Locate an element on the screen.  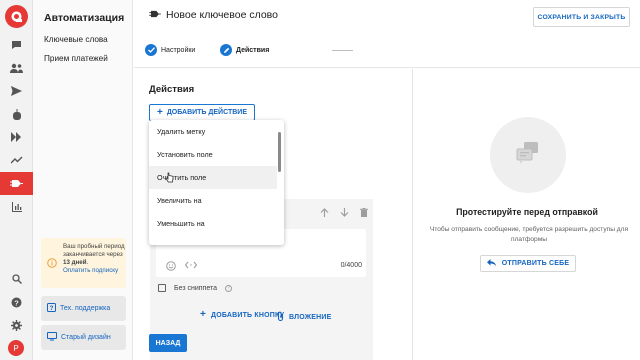
step-label: Настройки is located at coordinates (178, 50).